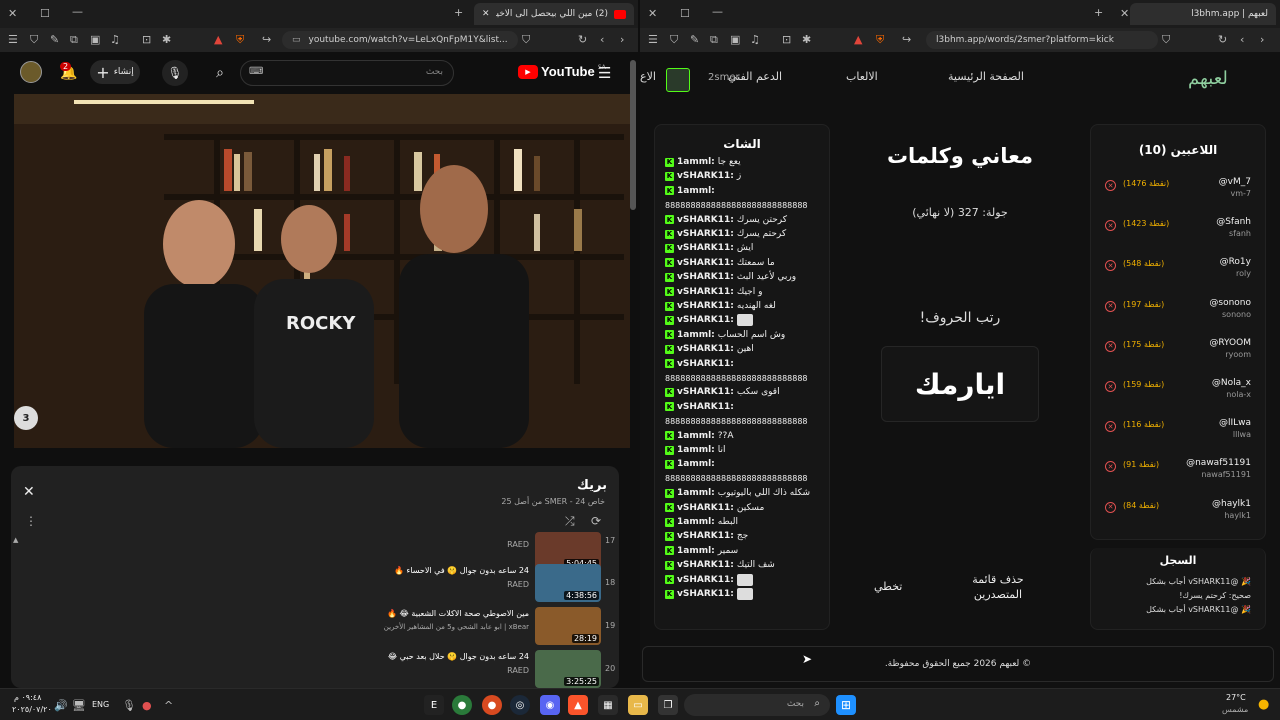 The image size is (1280, 720). I want to click on loop-icon: ⟳, so click(596, 521).